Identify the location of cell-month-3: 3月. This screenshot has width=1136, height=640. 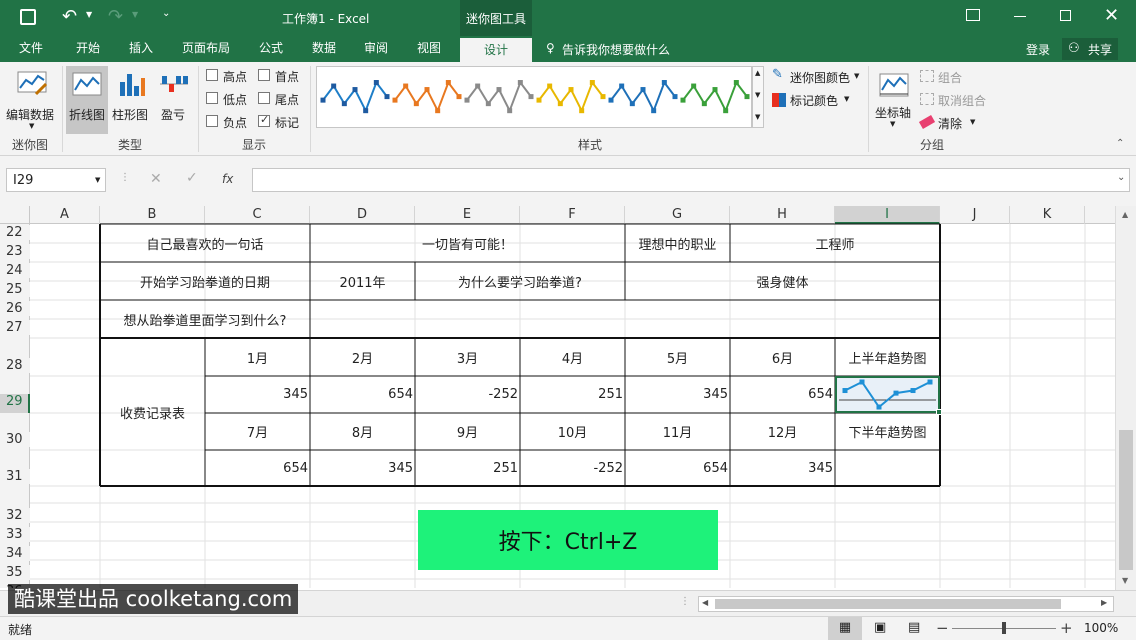
(467, 357).